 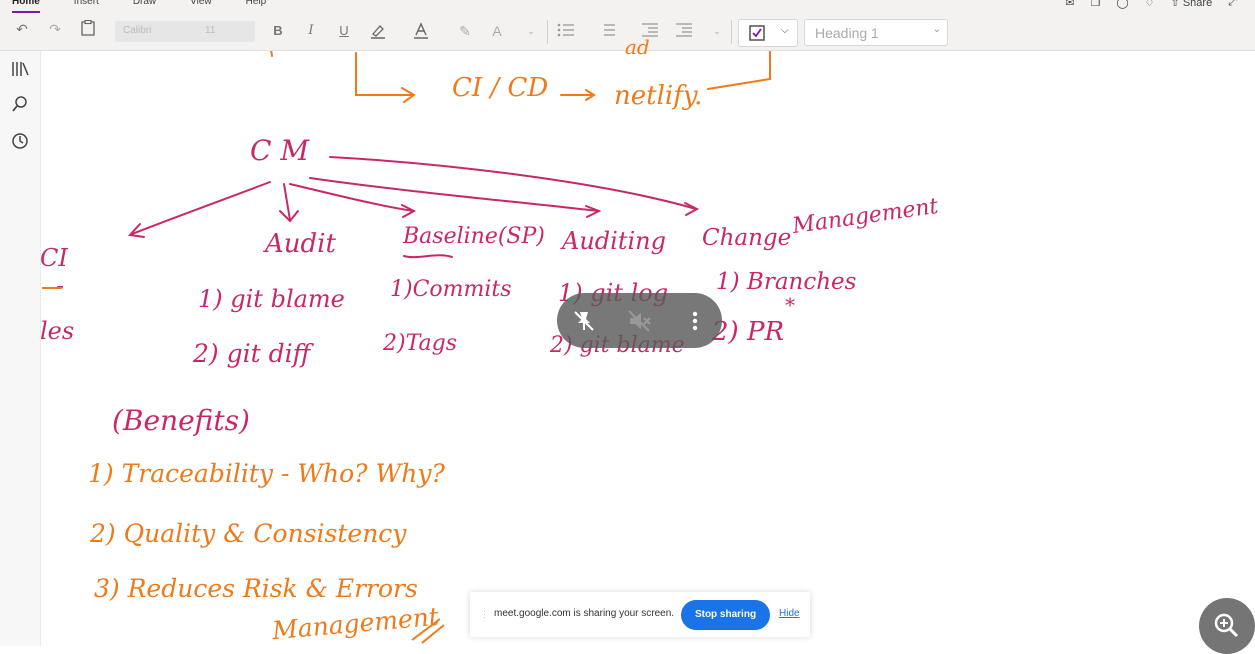 What do you see at coordinates (137, 30) in the screenshot?
I see `font-name: Calibri` at bounding box center [137, 30].